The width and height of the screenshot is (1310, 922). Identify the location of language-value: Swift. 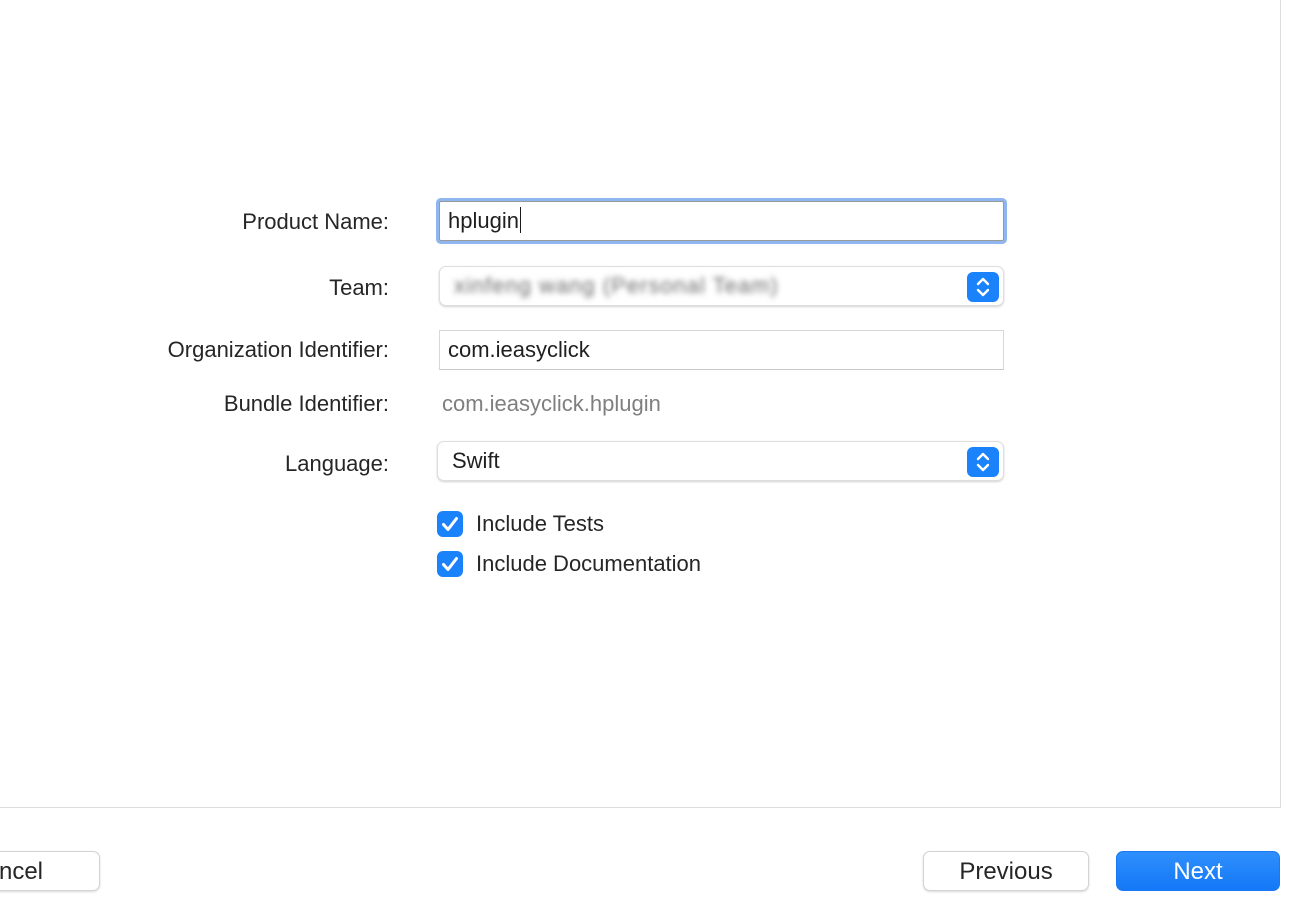
(476, 460).